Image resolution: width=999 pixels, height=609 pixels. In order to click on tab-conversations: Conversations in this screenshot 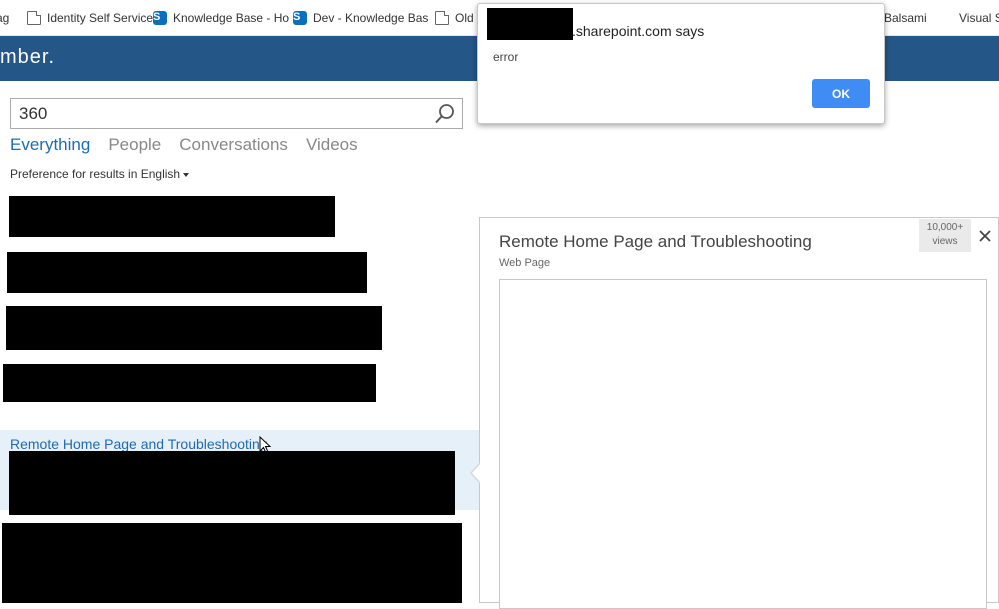, I will do `click(233, 145)`.